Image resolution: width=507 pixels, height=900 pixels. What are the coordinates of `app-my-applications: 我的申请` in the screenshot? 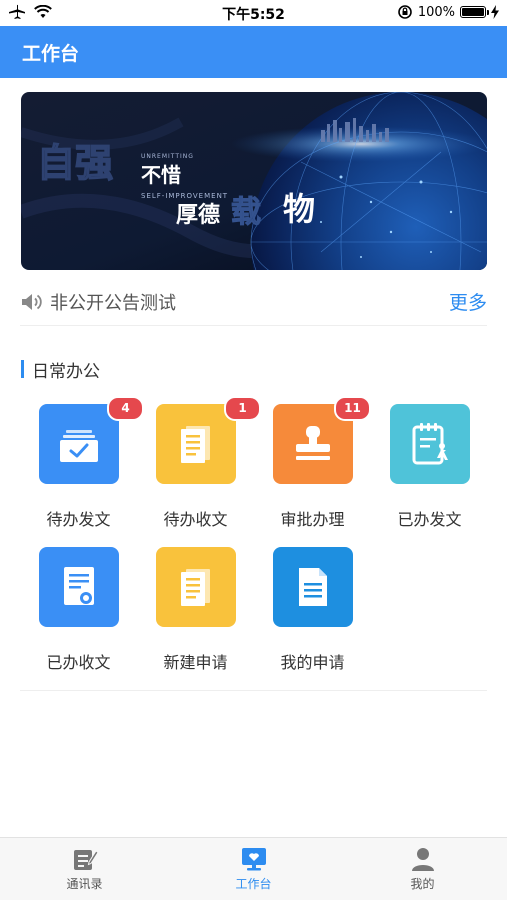 It's located at (312, 611).